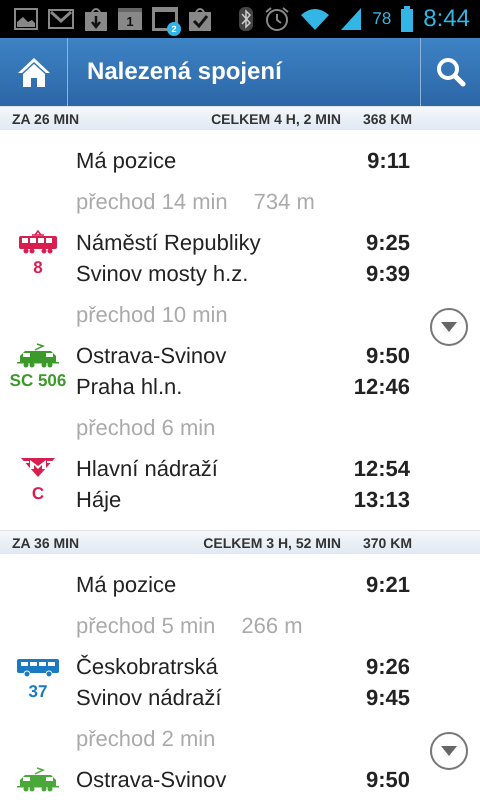 The height and width of the screenshot is (800, 480). I want to click on home-icon, so click(34, 72).